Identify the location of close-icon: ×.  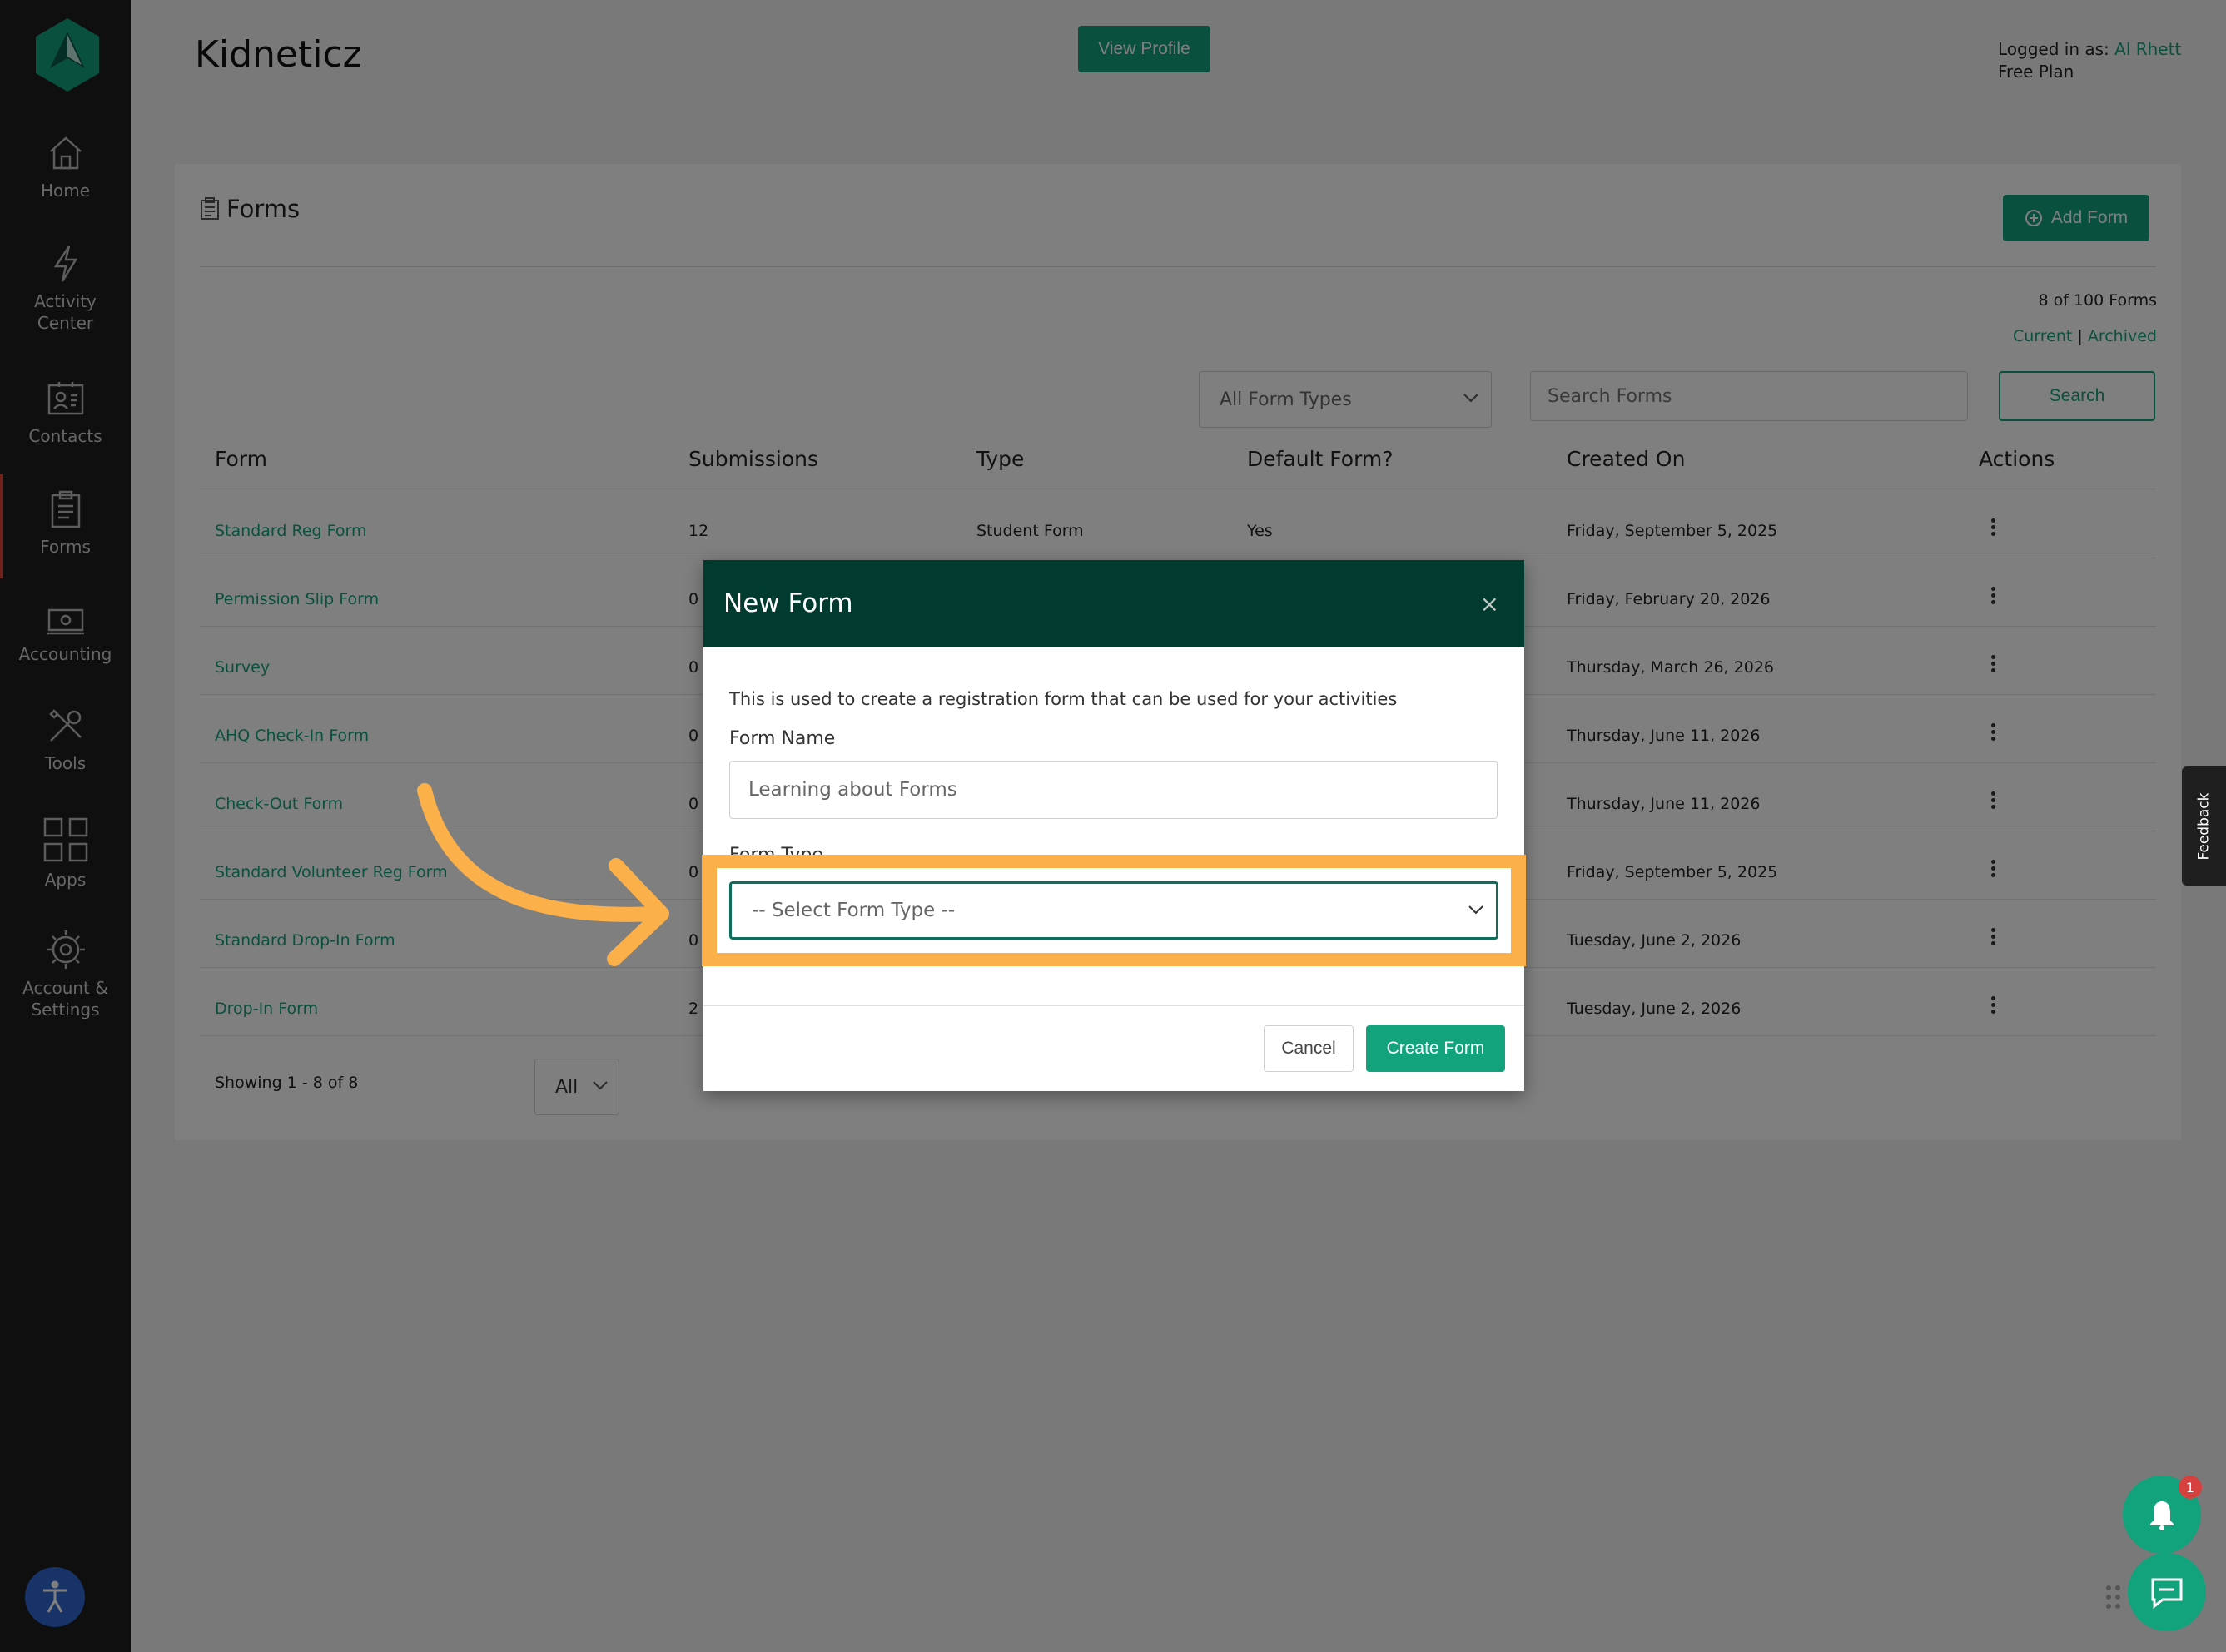
(1489, 604).